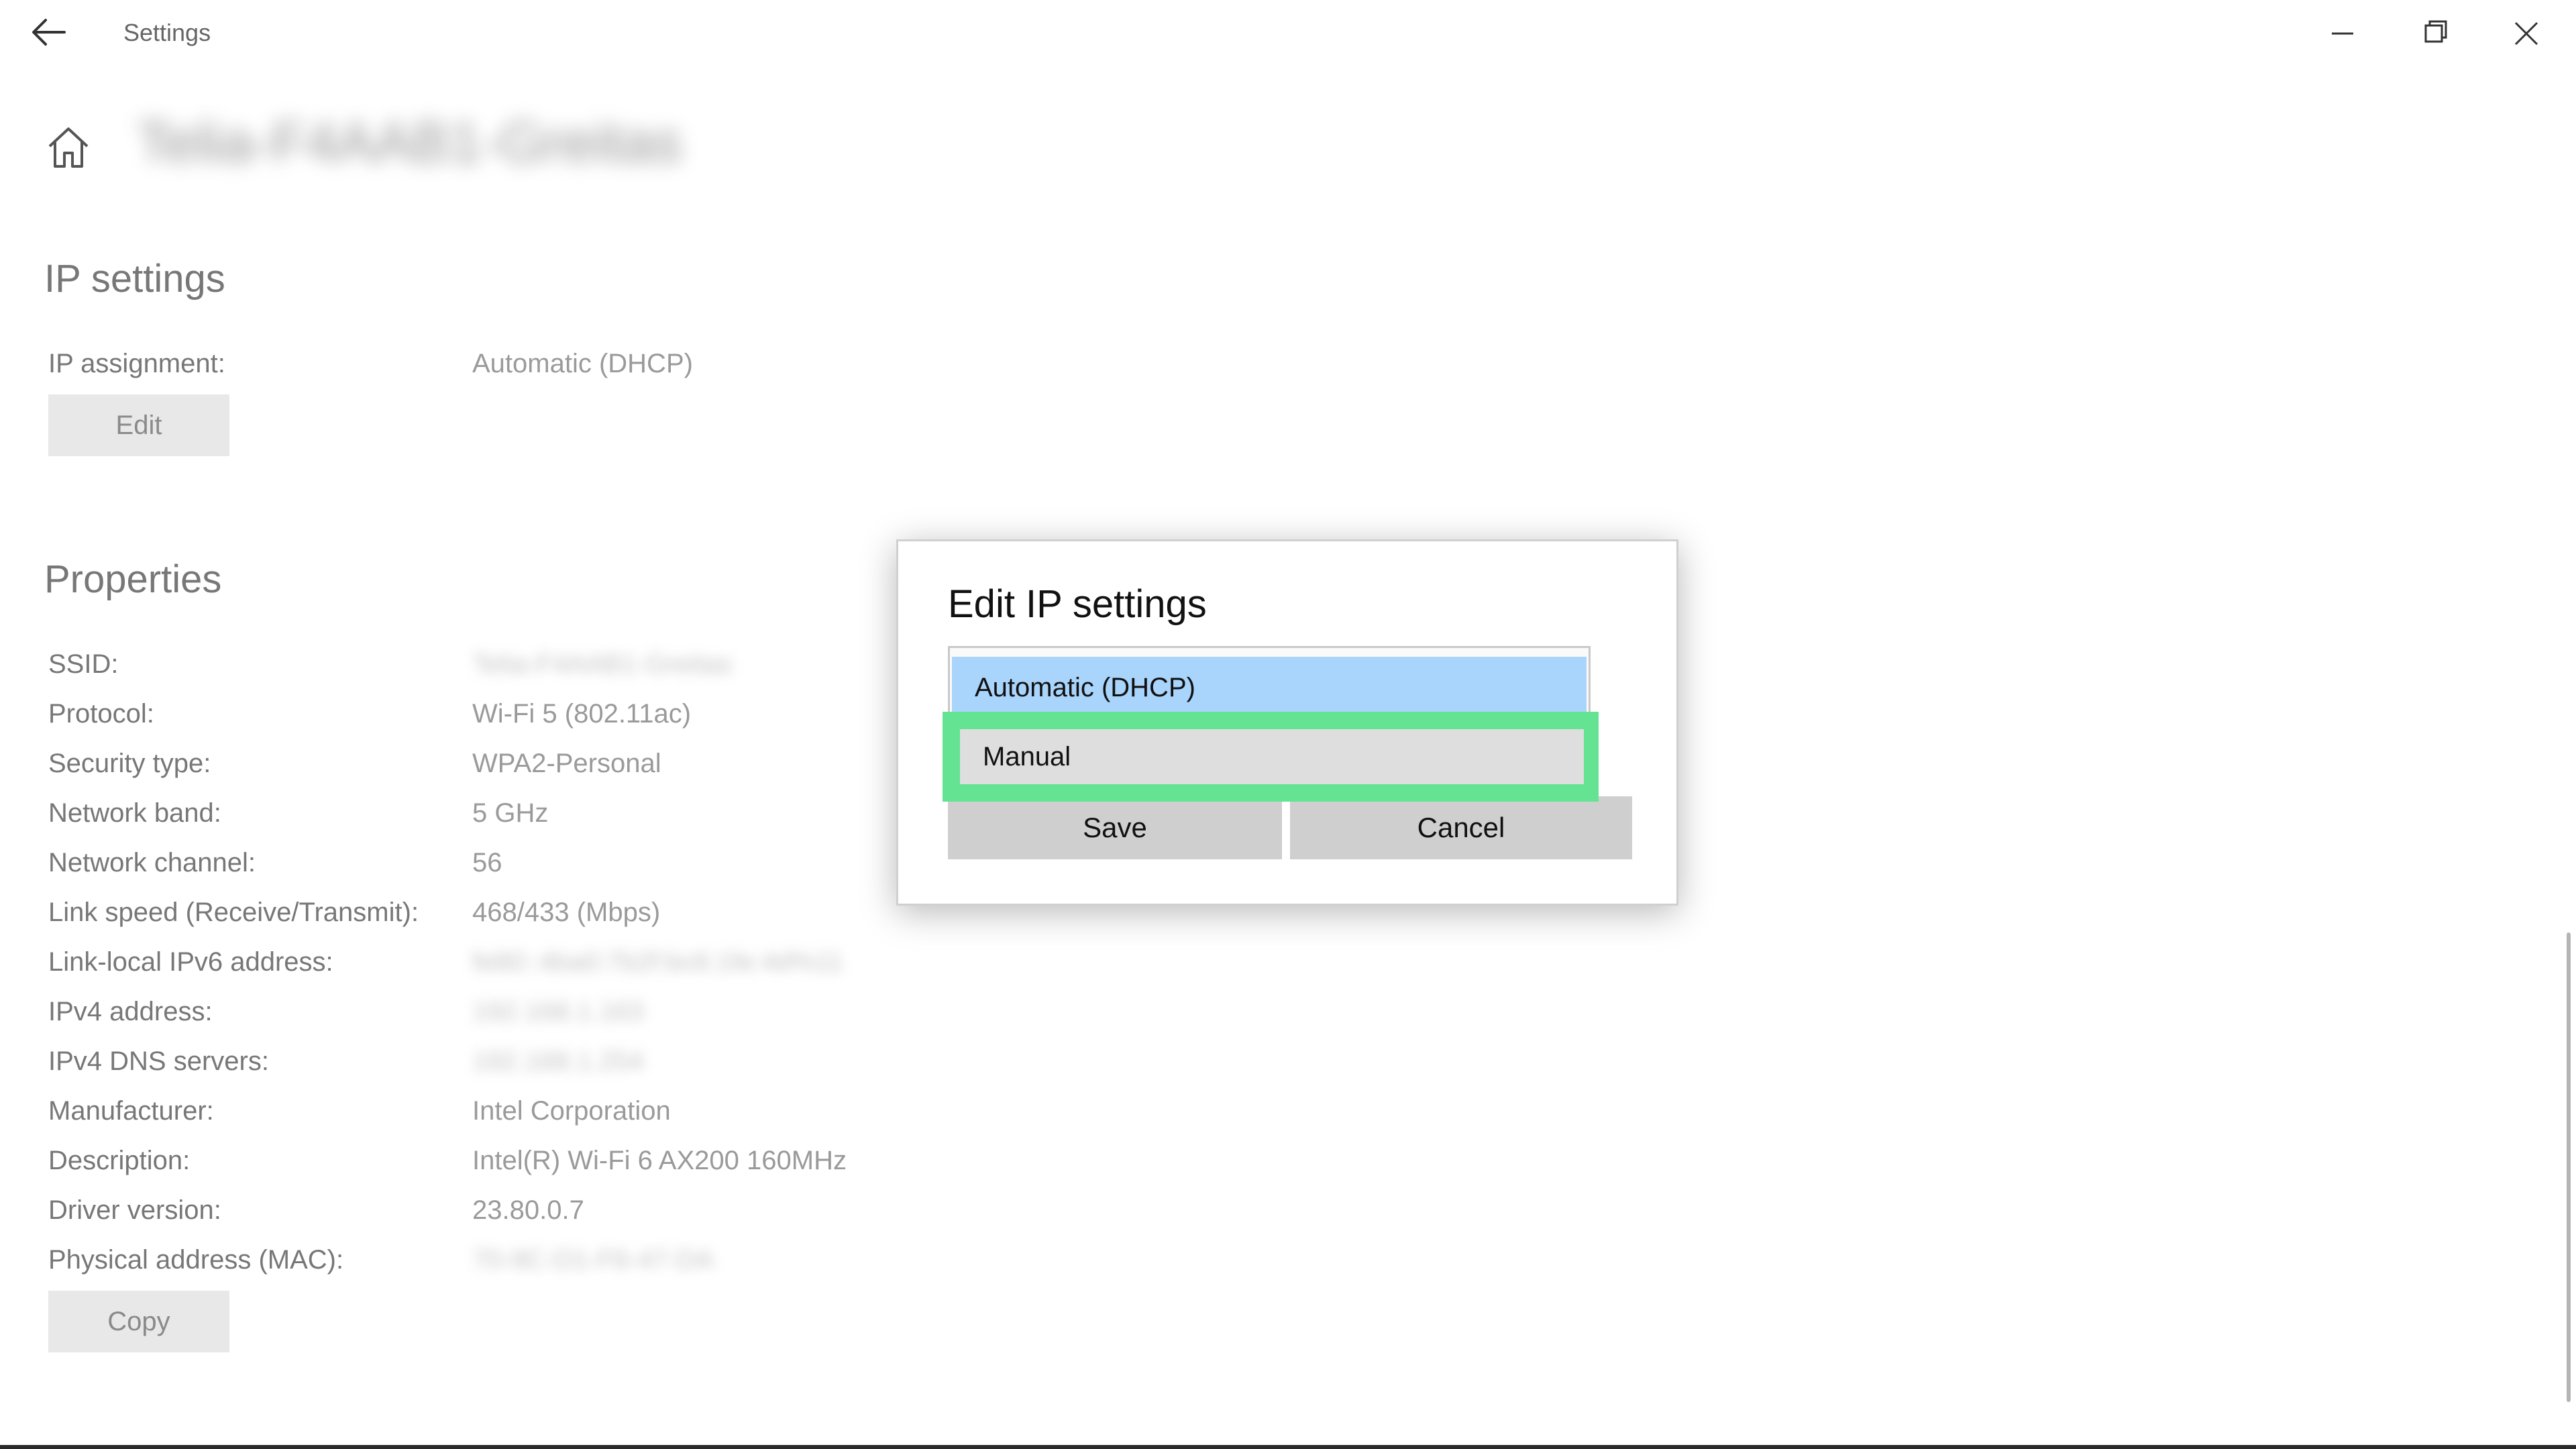 The image size is (2576, 1449). Describe the element at coordinates (196, 1260) in the screenshot. I see `property-label: Physical address (MAC):` at that location.